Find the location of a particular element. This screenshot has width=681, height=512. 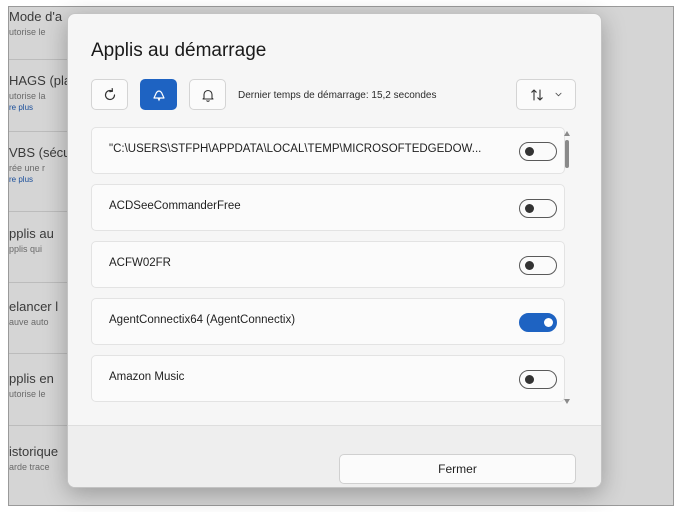

scroll-down-arrow-icon is located at coordinates (567, 401).